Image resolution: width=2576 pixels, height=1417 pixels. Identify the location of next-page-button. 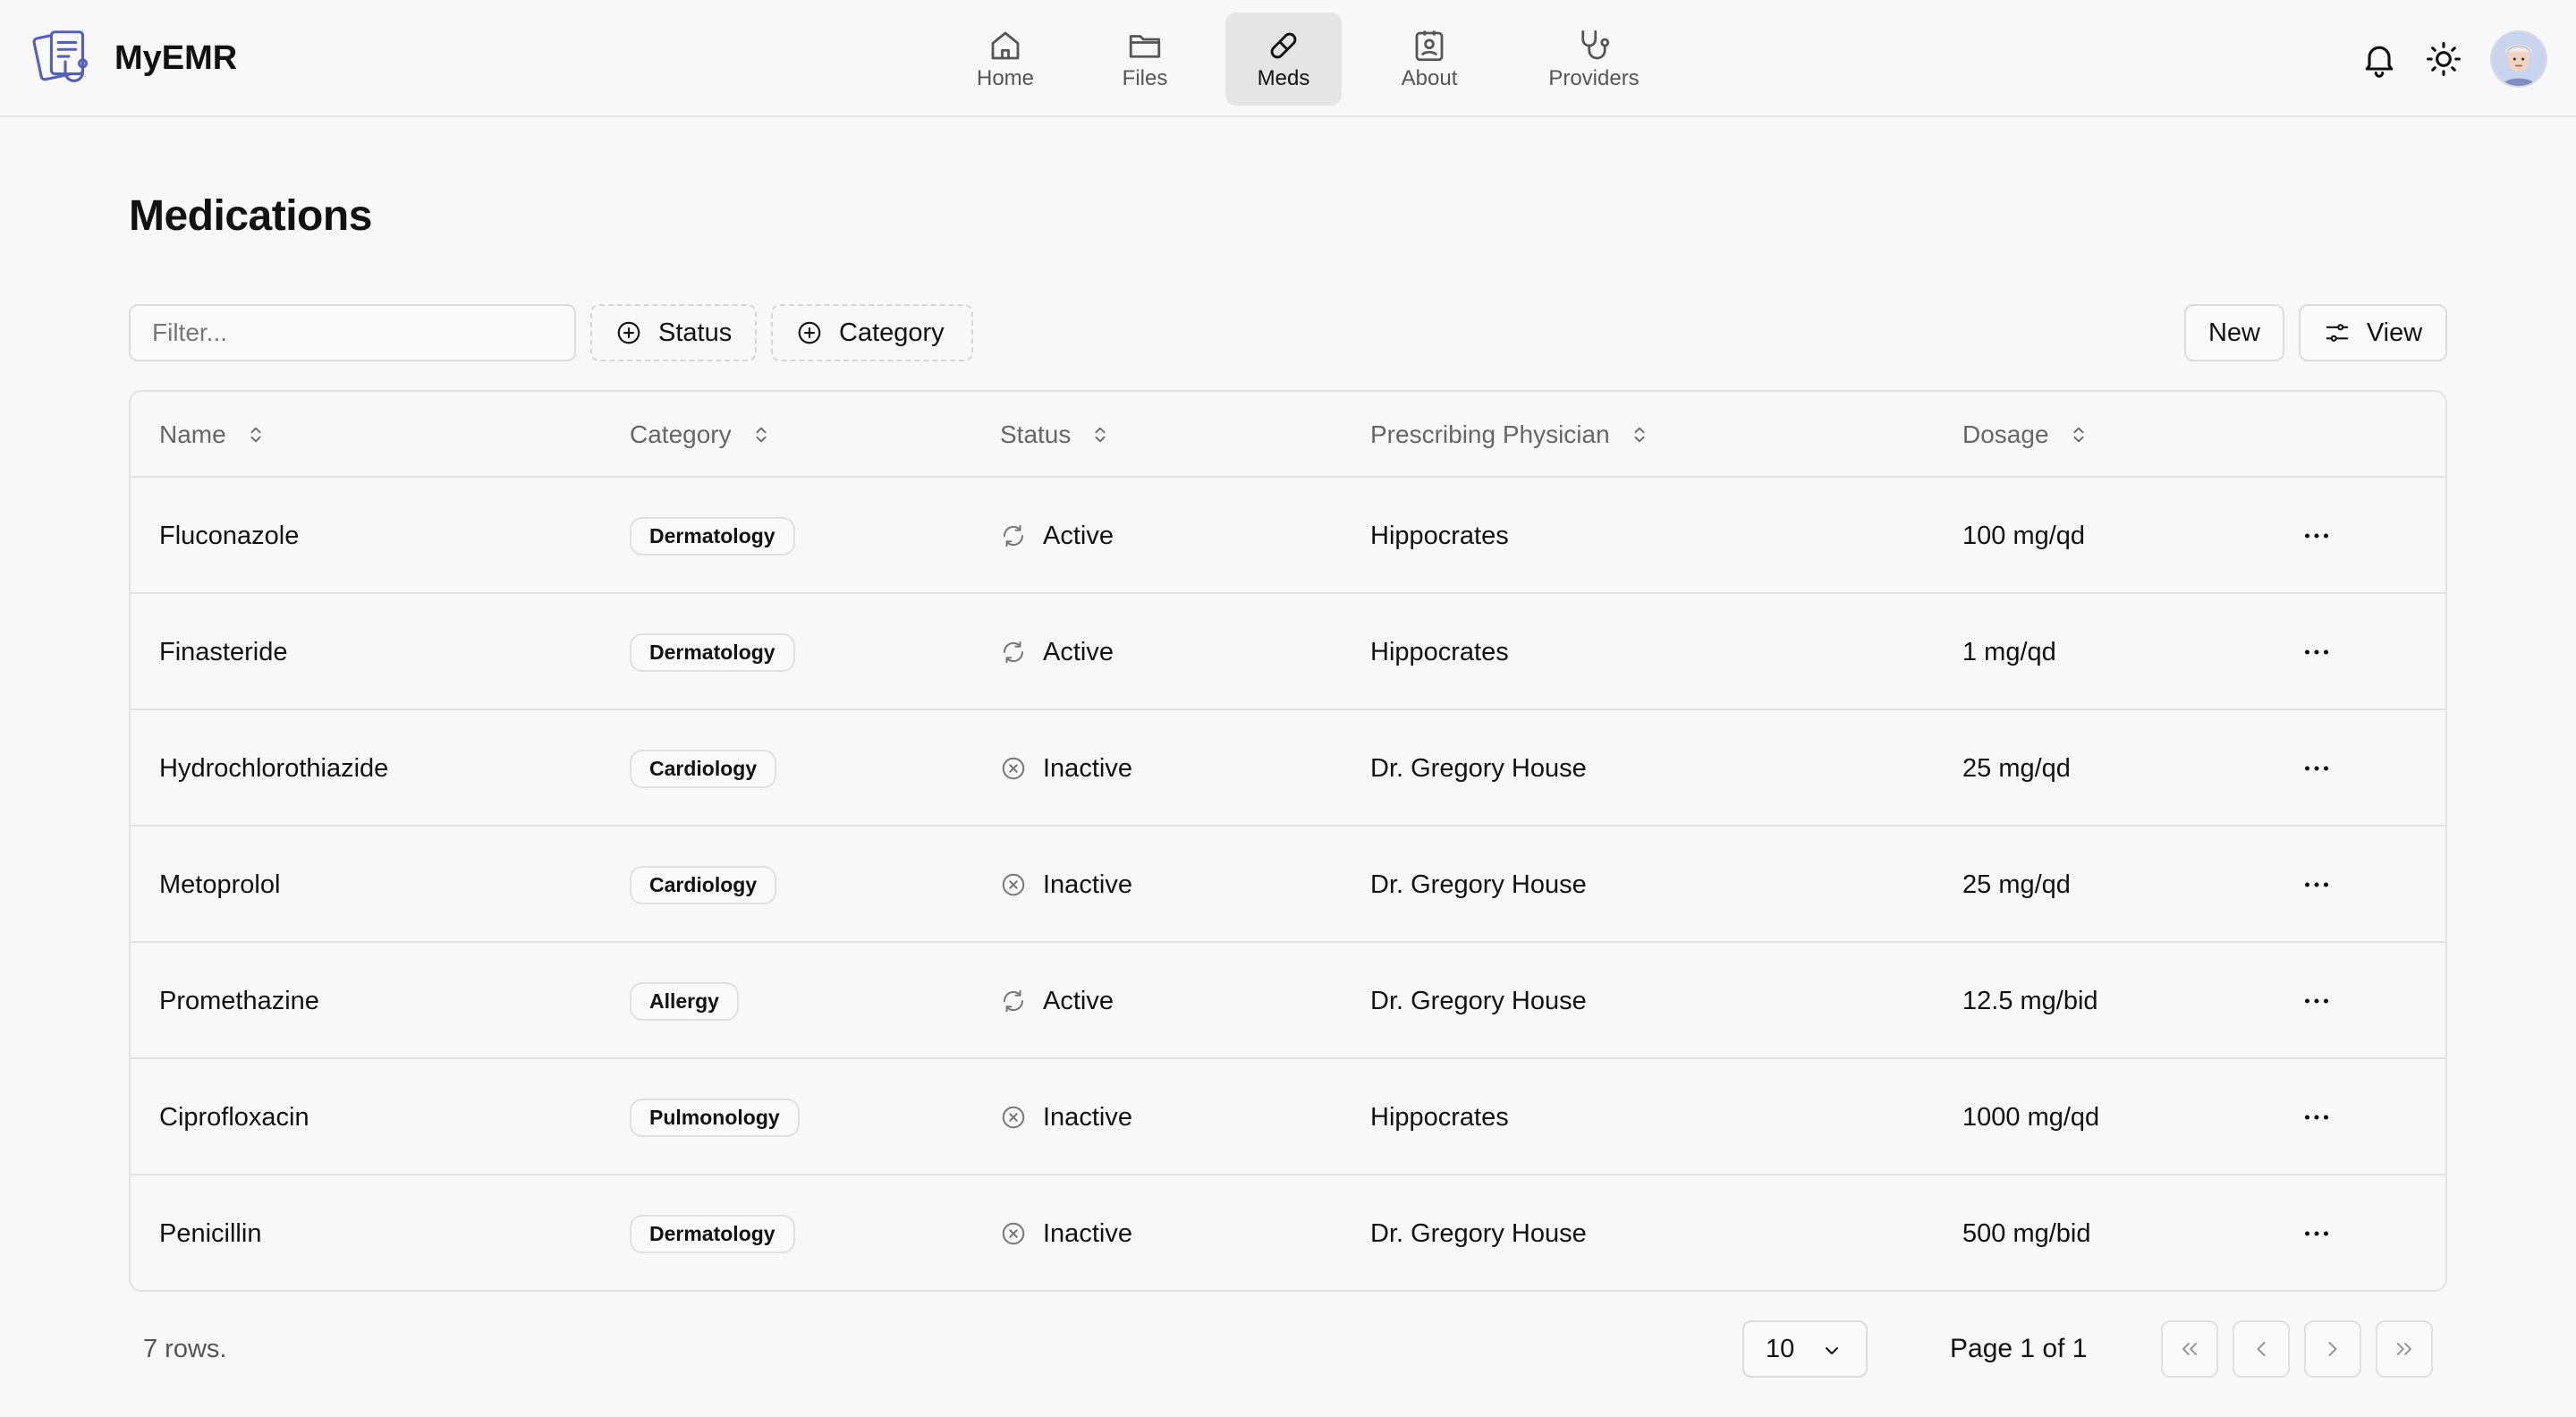
(2332, 1349).